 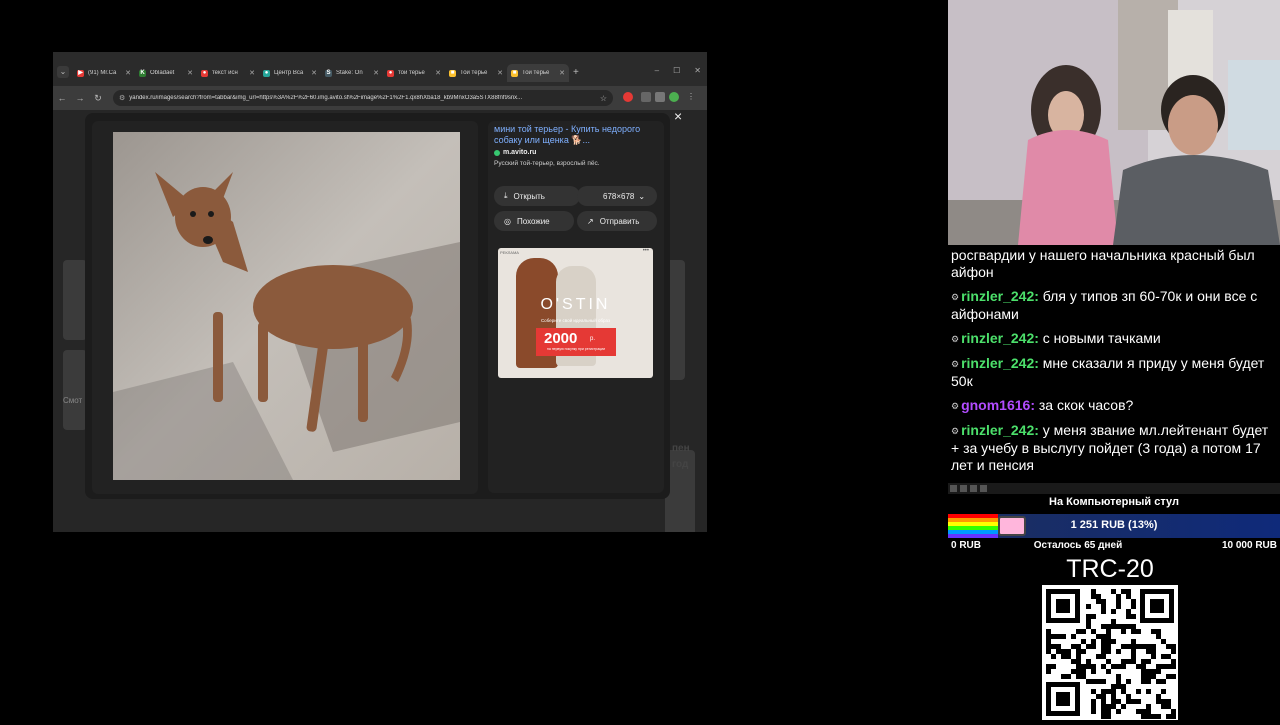 What do you see at coordinates (998, 405) in the screenshot?
I see `chat-username: gnom1616:` at bounding box center [998, 405].